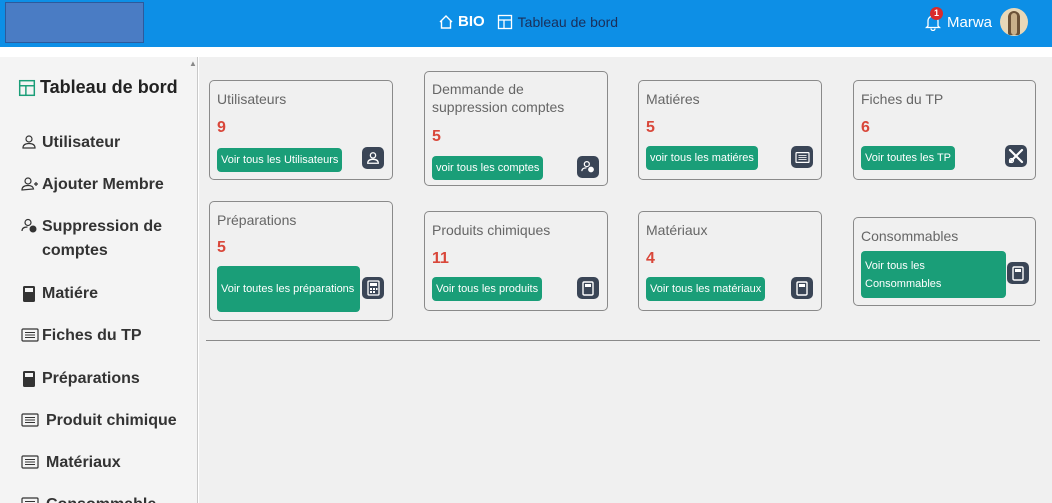 The width and height of the screenshot is (1052, 503). I want to click on sidebar-item-matiere: Matiére, so click(59, 294).